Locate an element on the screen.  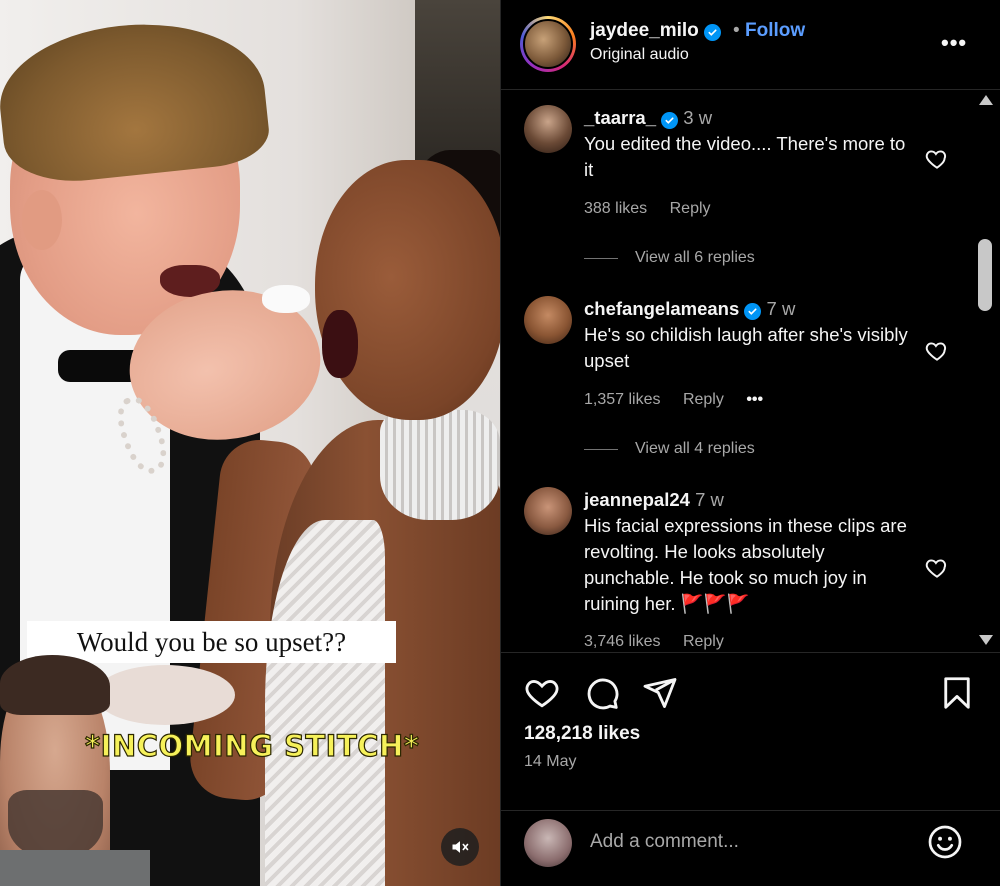
cake-plate is located at coordinates (165, 695).